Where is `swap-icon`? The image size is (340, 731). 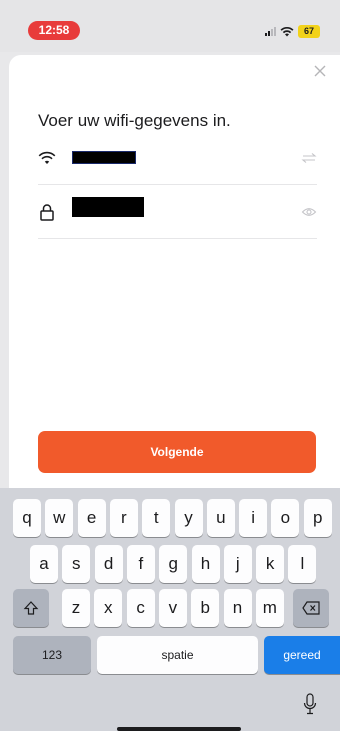 swap-icon is located at coordinates (309, 158).